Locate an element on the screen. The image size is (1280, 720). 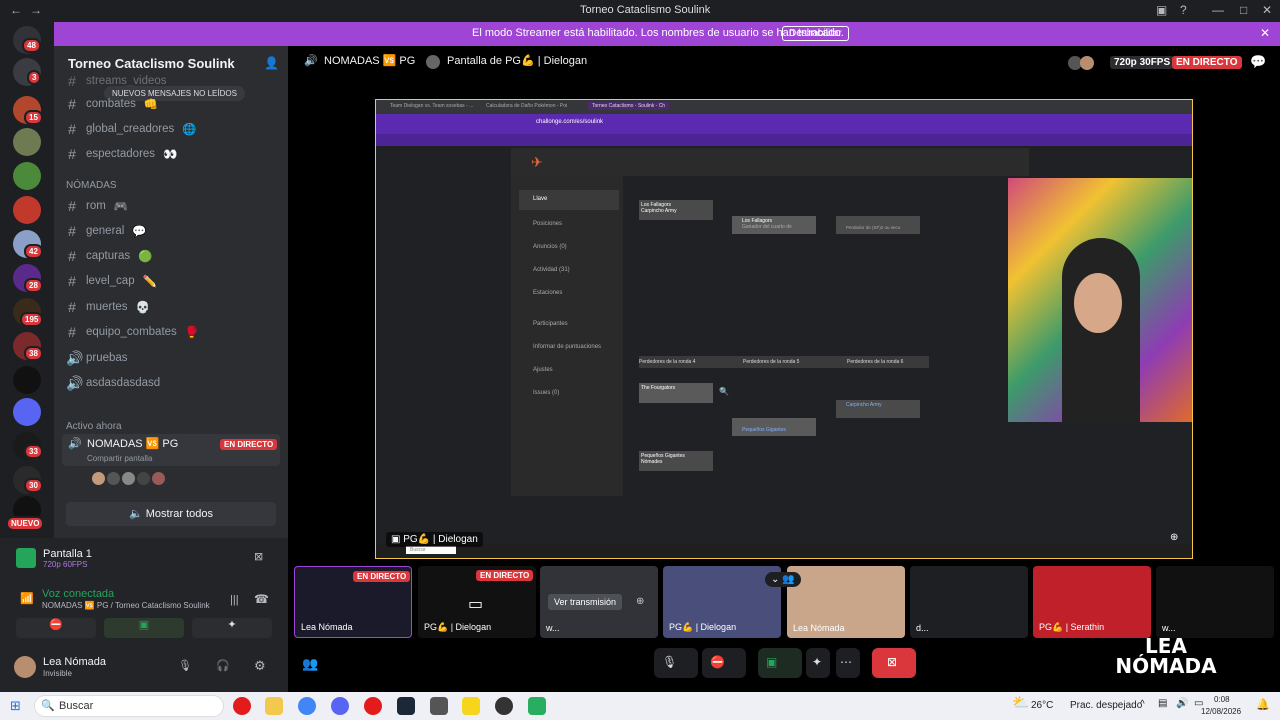
browser-tab: Calculadora de Daño Pokémon - Poi is located at coordinates (526, 106).